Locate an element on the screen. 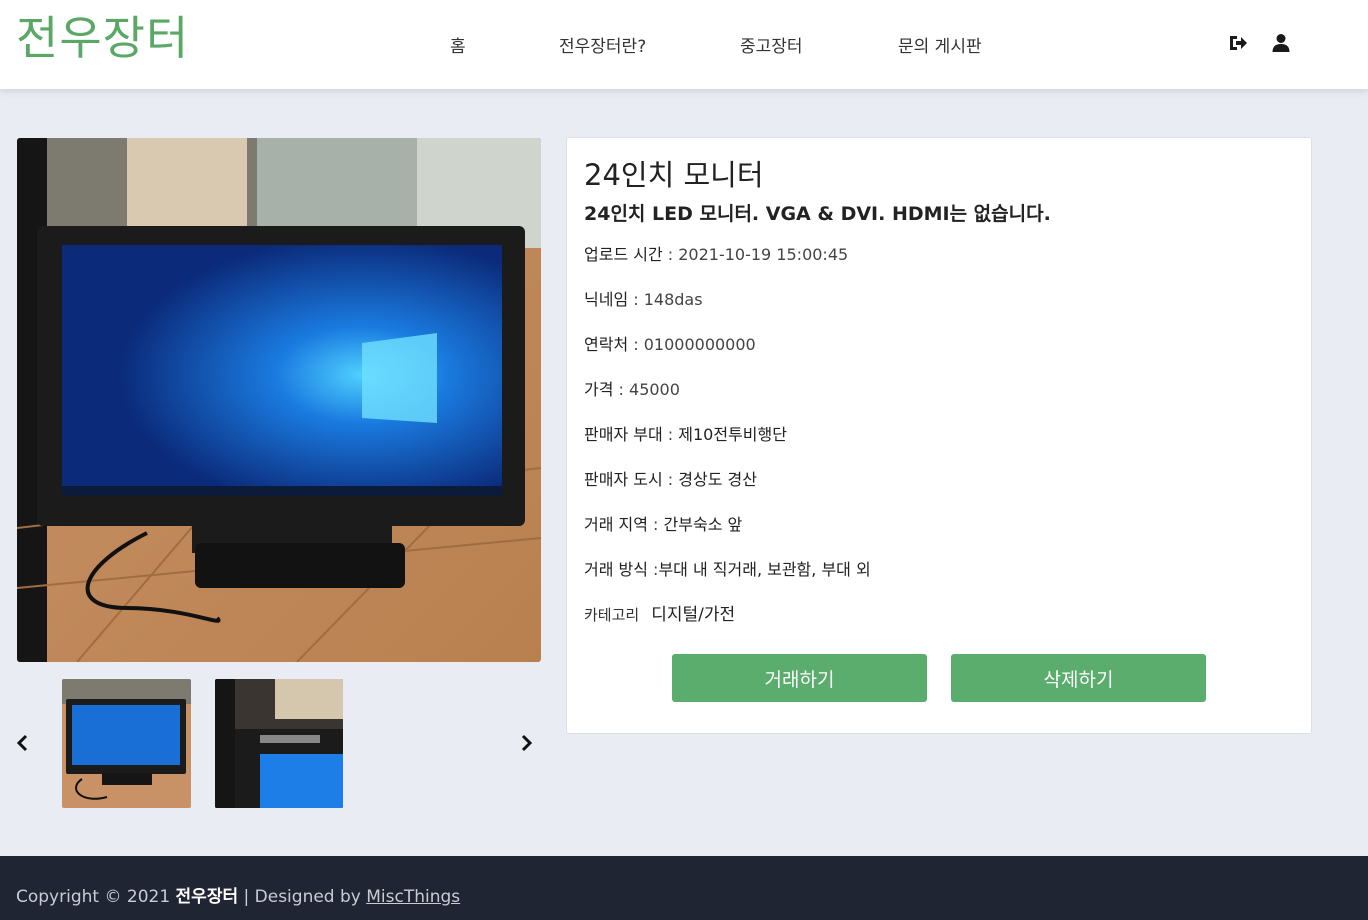  field-label: 연락처 is located at coordinates (606, 344).